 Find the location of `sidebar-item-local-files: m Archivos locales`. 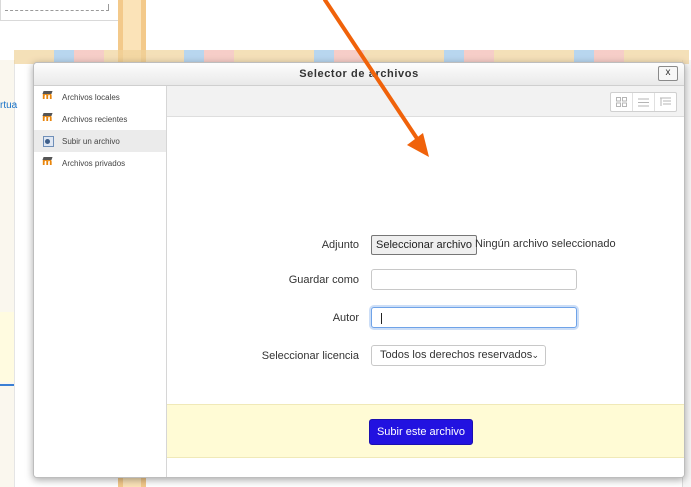

sidebar-item-local-files: m Archivos locales is located at coordinates (100, 97).